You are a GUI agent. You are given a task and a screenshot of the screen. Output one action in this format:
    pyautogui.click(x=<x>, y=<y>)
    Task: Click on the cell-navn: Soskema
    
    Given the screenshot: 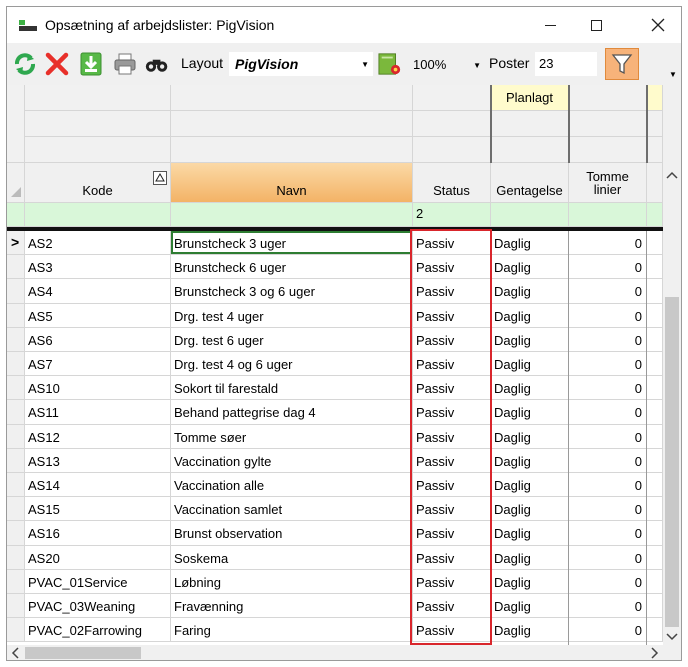 What is the action you would take?
    pyautogui.click(x=292, y=558)
    